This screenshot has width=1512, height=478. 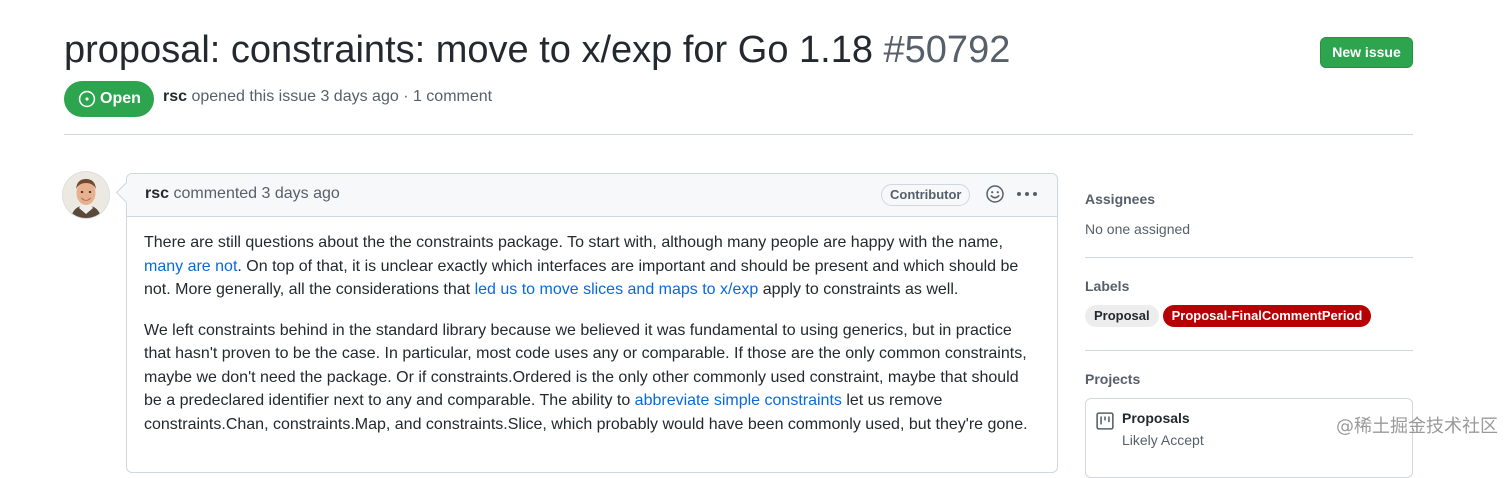 I want to click on many-are-not-link: many are not, so click(x=190, y=266).